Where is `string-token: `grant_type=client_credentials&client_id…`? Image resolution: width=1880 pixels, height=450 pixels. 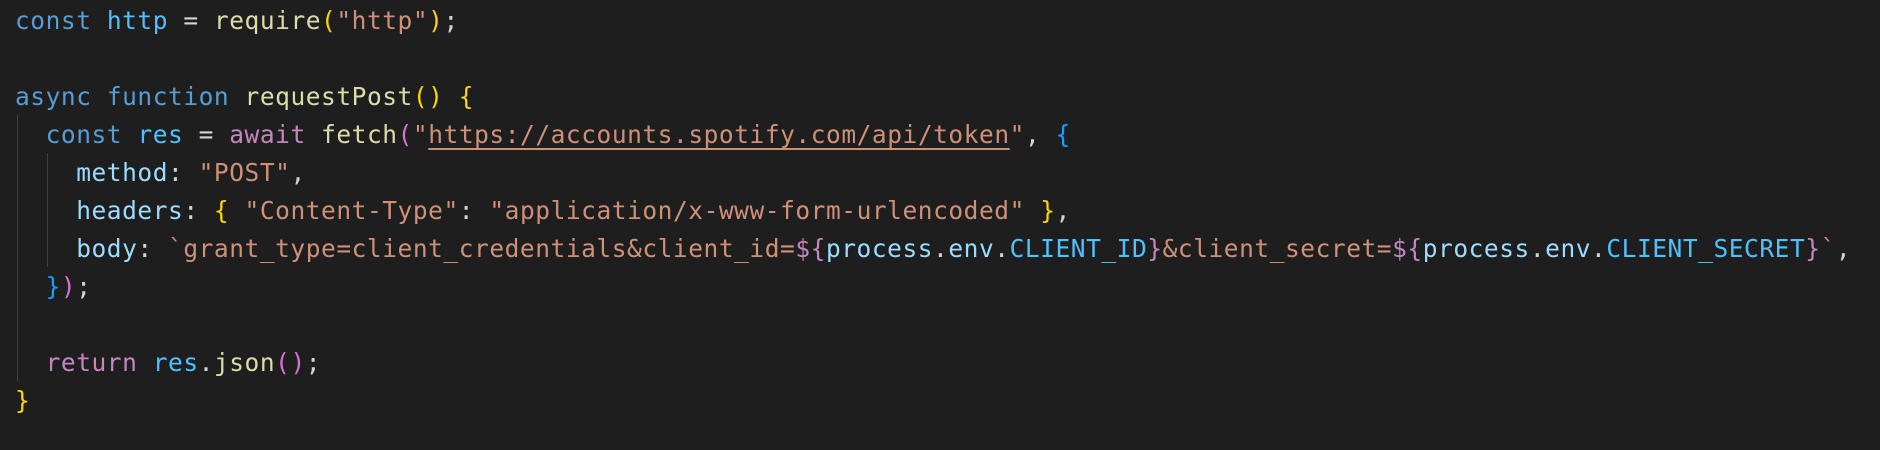 string-token: `grant_type=client_credentials&client_id… is located at coordinates (482, 248).